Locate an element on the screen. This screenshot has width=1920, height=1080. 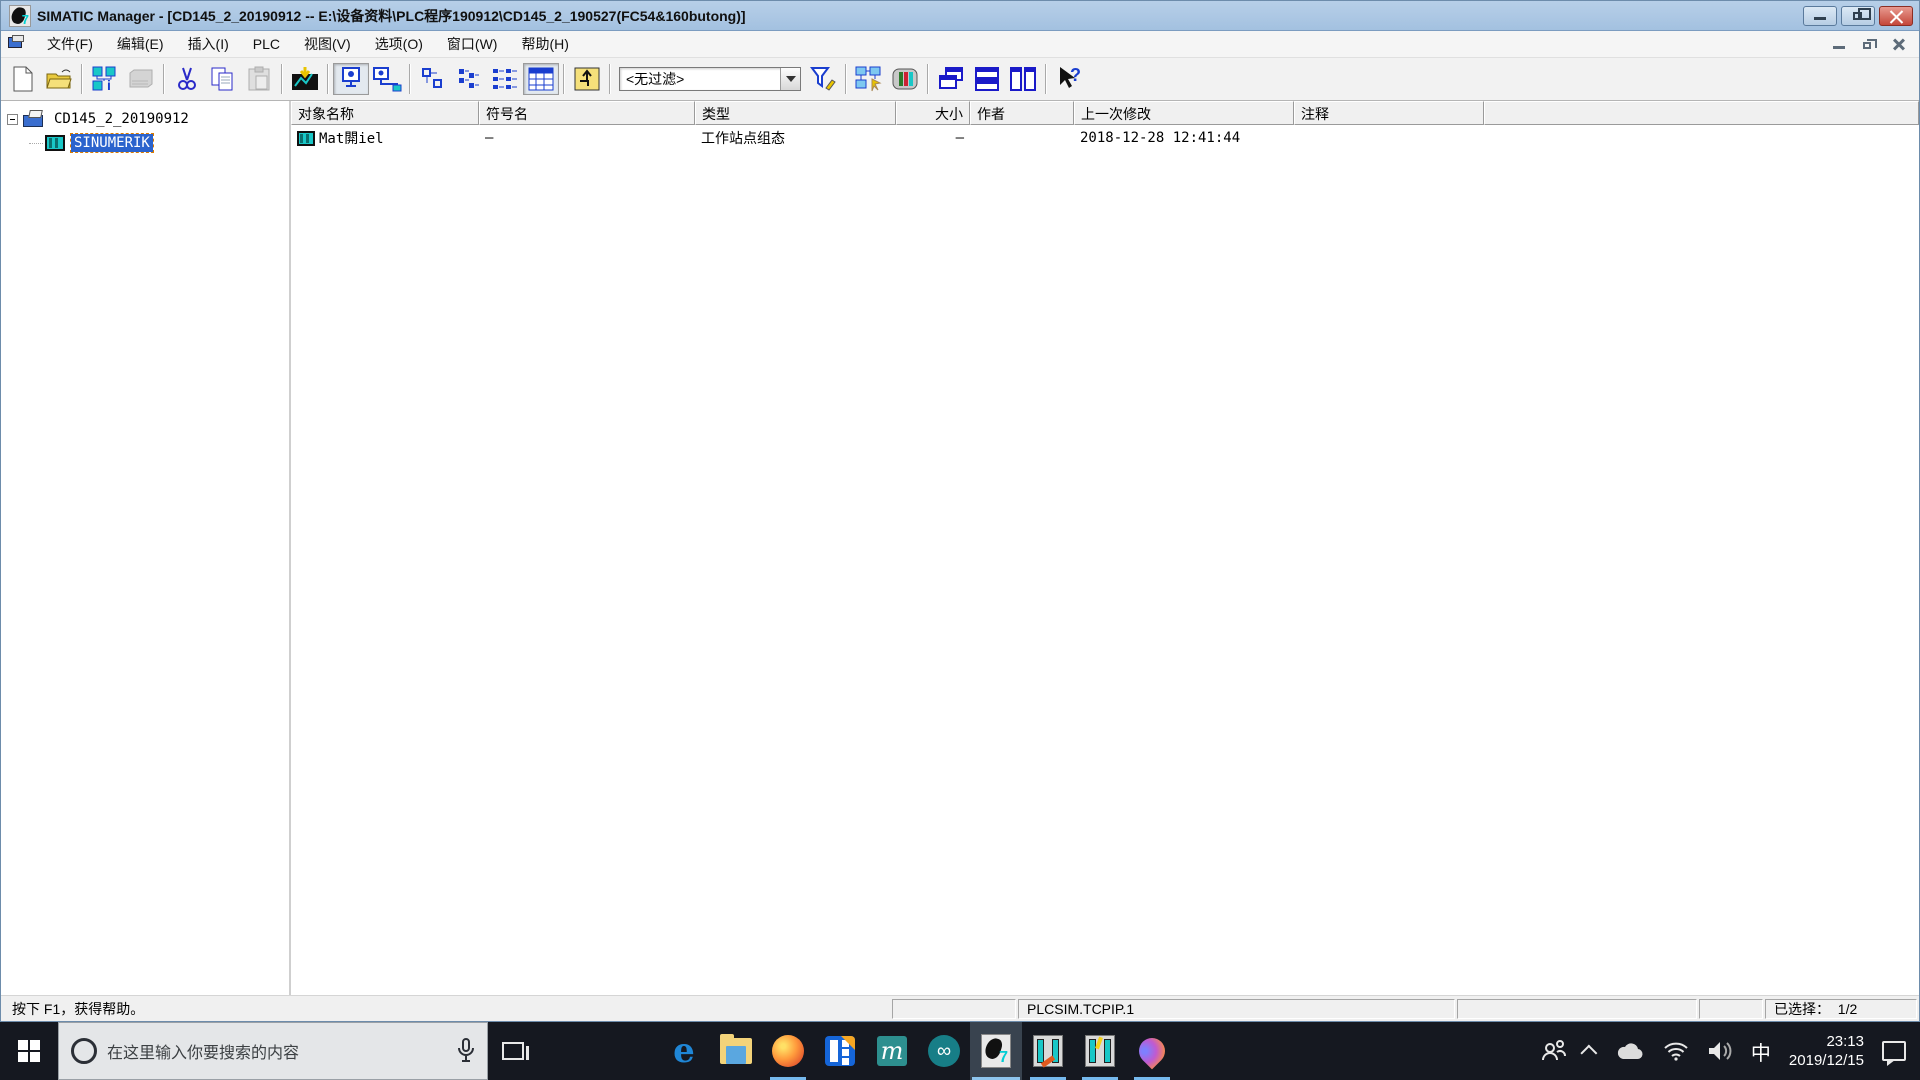
microphone-icon is located at coordinates (466, 1051).